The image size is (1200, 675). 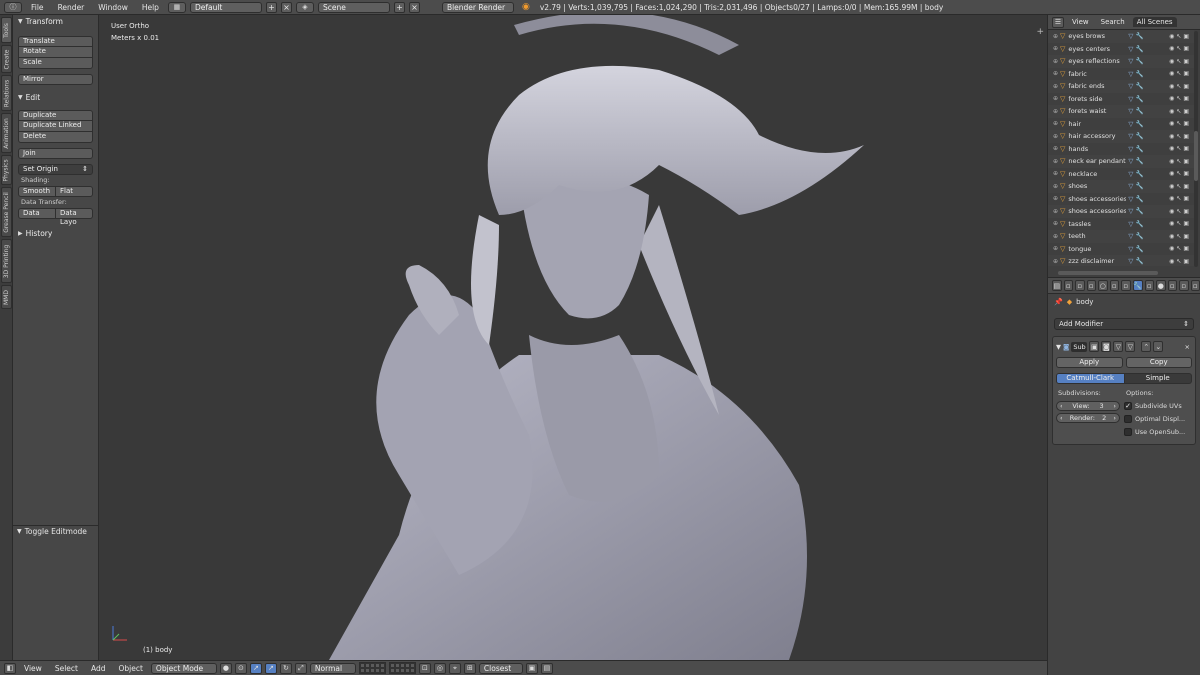 What do you see at coordinates (66, 668) in the screenshot?
I see `menu-select: Select` at bounding box center [66, 668].